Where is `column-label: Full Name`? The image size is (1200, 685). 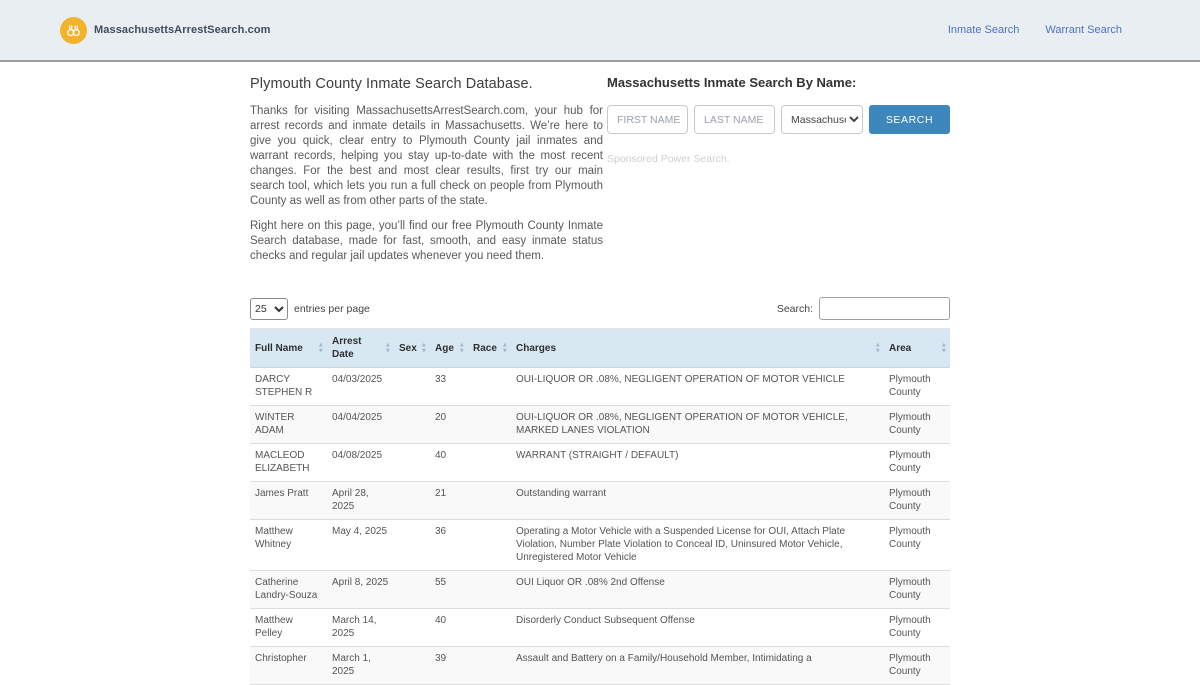
column-label: Full Name is located at coordinates (279, 348).